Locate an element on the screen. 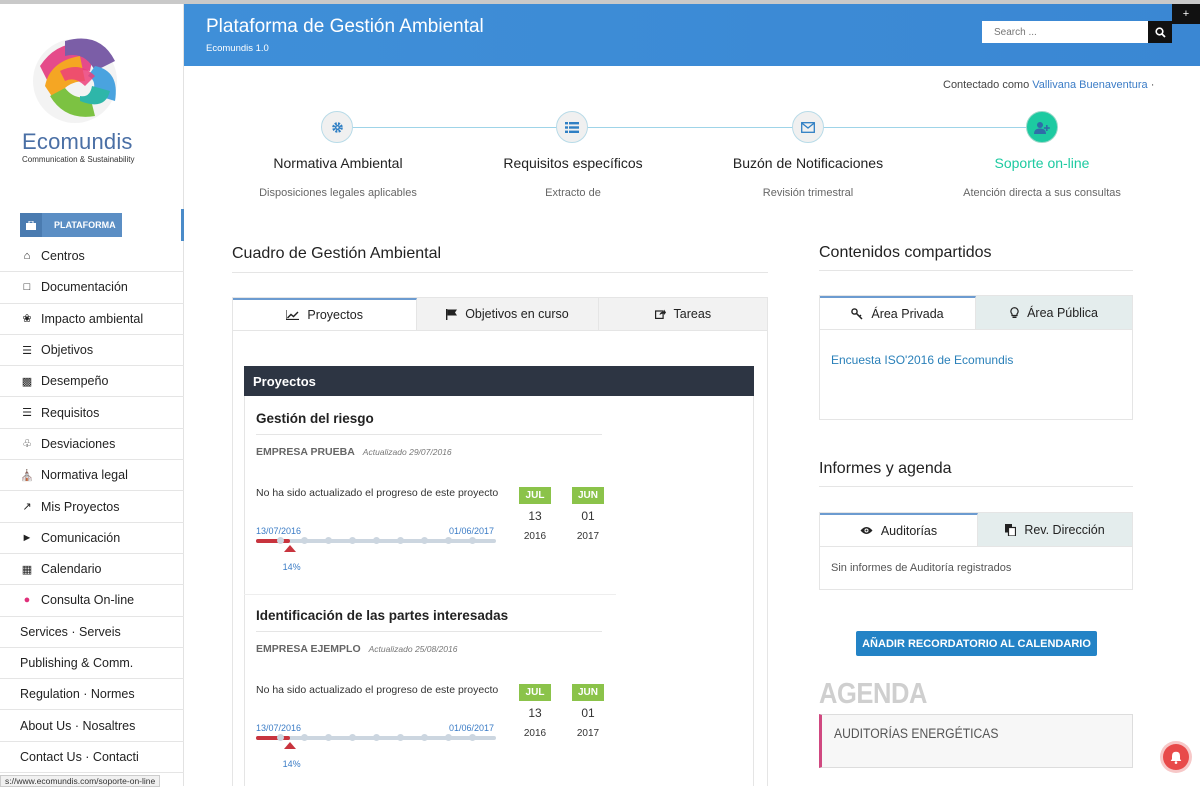 Image resolution: width=1200 pixels, height=787 pixels. sidebar-item-about-us-nosaltres: About Us · Nosaltres is located at coordinates (92, 726).